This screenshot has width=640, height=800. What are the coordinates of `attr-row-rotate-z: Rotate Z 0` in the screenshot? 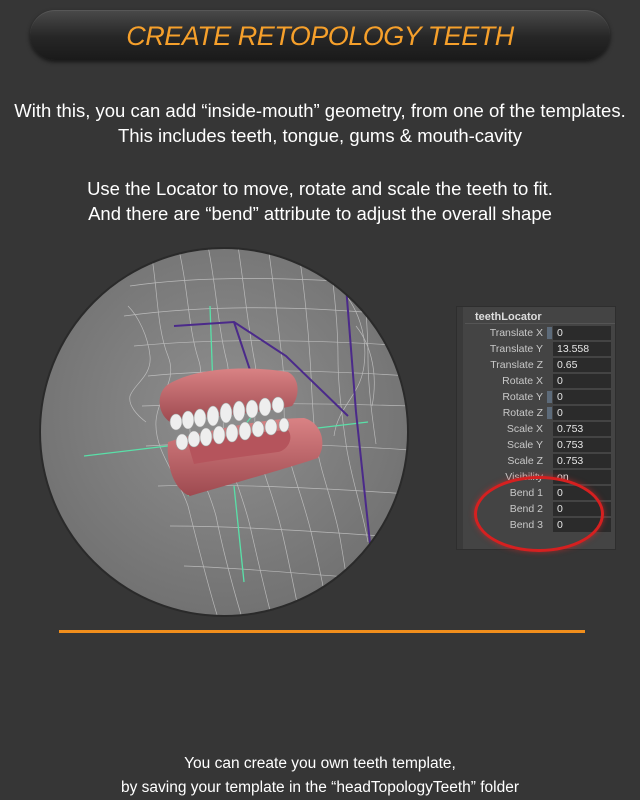 It's located at (536, 413).